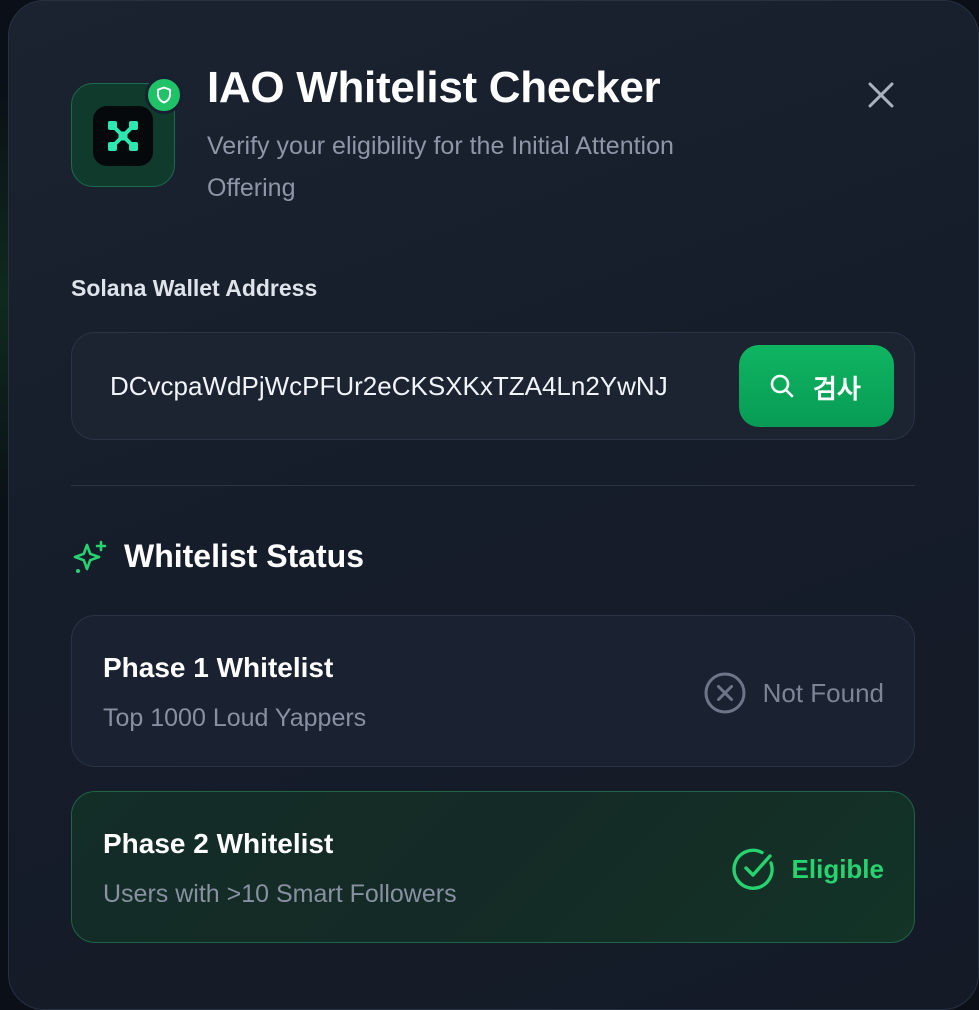  I want to click on sparkle-icon, so click(90, 556).